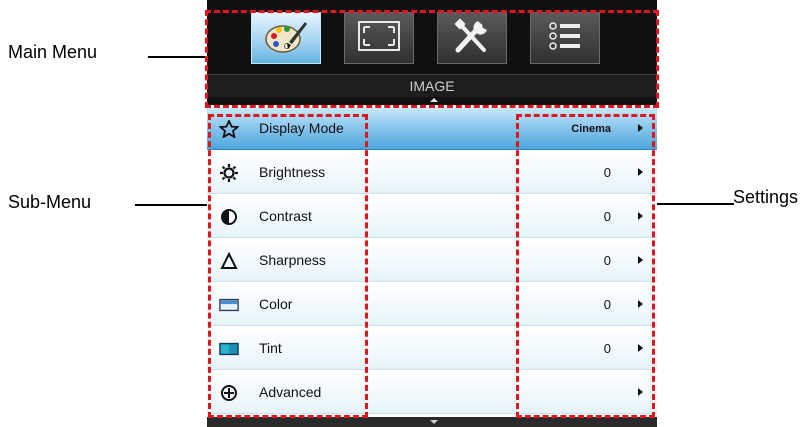 The height and width of the screenshot is (427, 812). I want to click on sub-menu-highlight, so click(288, 266).